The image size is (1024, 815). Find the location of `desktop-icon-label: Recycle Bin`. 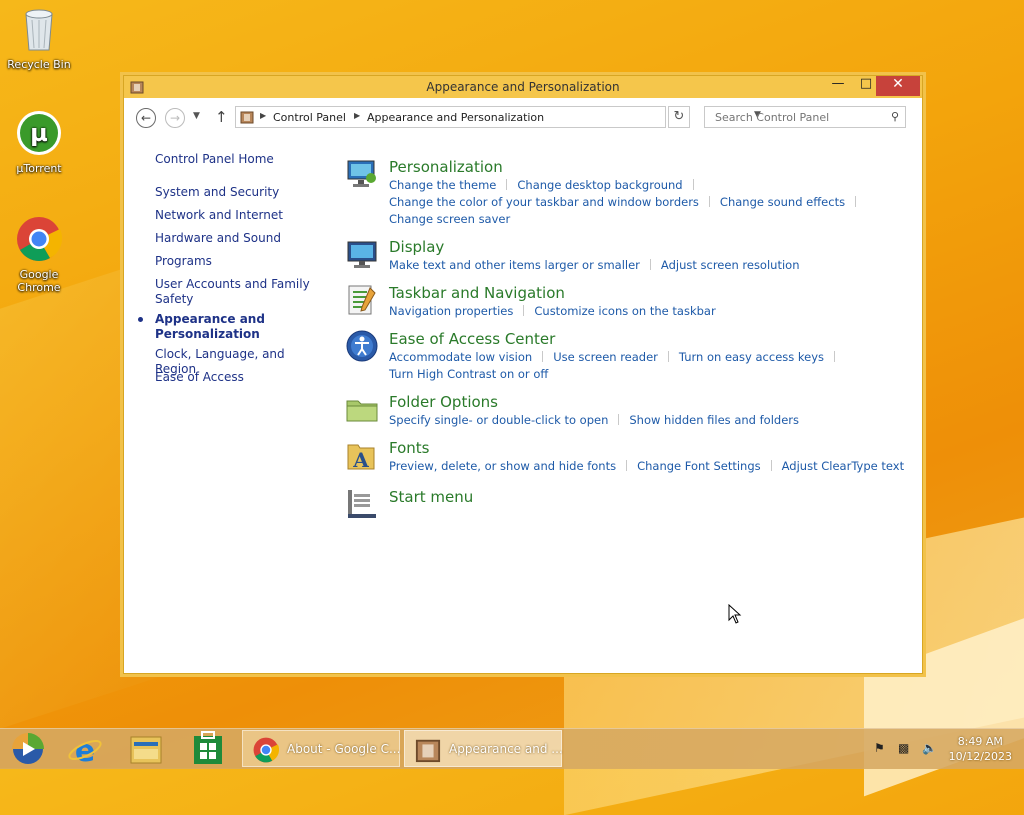

desktop-icon-label: Recycle Bin is located at coordinates (39, 64).